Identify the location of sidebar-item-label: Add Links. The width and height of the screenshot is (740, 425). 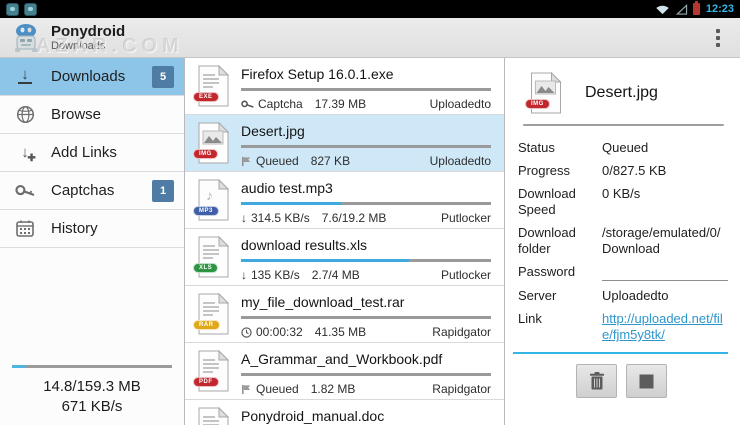
(84, 152).